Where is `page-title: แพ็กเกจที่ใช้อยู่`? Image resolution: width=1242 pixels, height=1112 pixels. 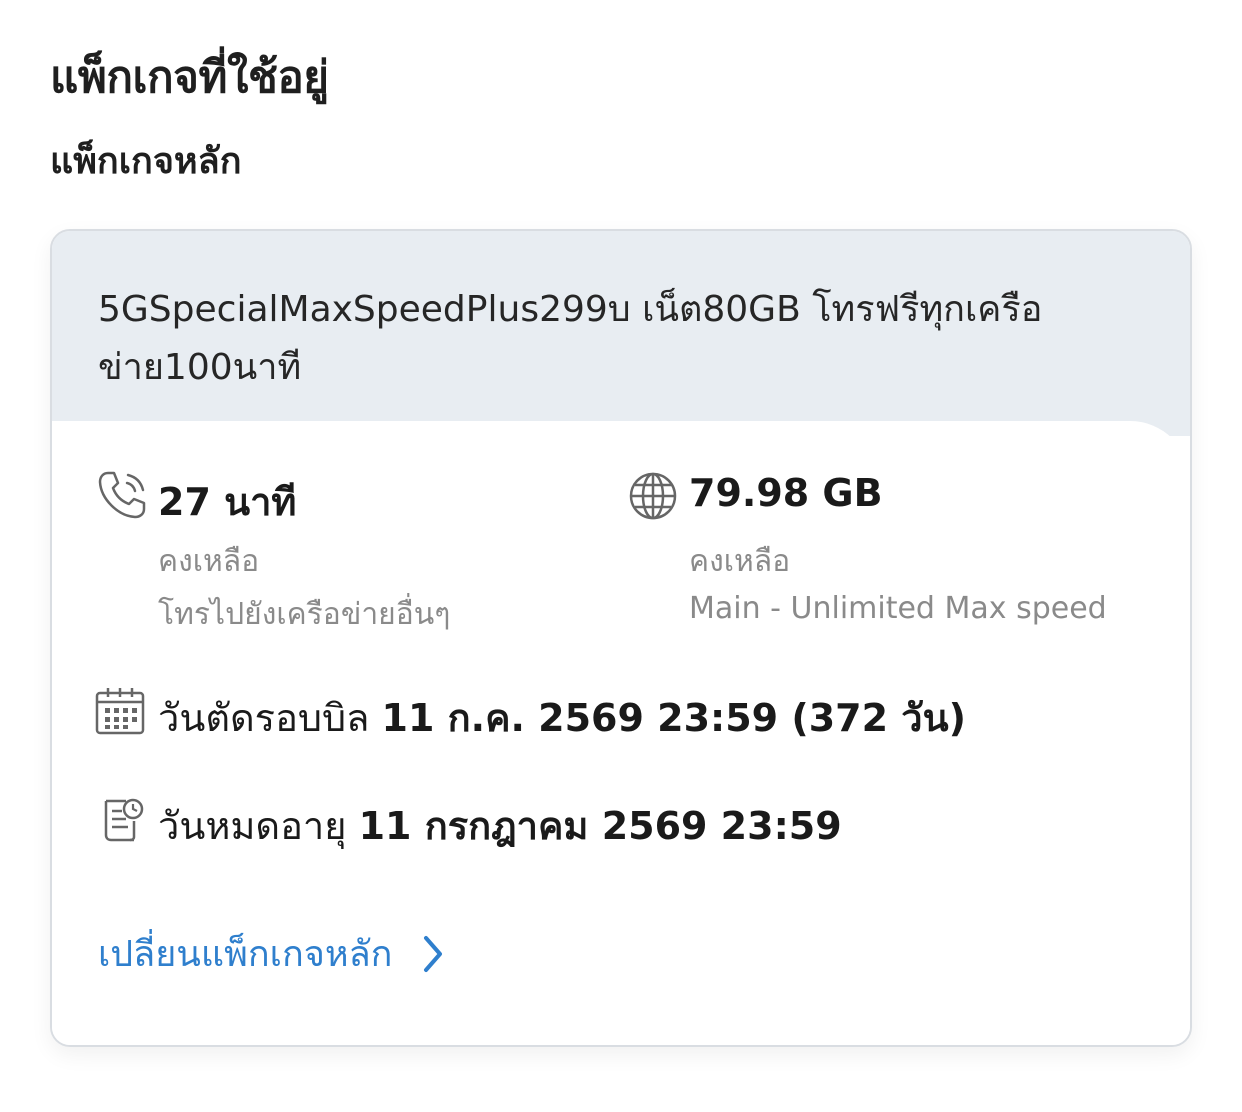 page-title: แพ็กเกจที่ใช้อยู่ is located at coordinates (189, 77).